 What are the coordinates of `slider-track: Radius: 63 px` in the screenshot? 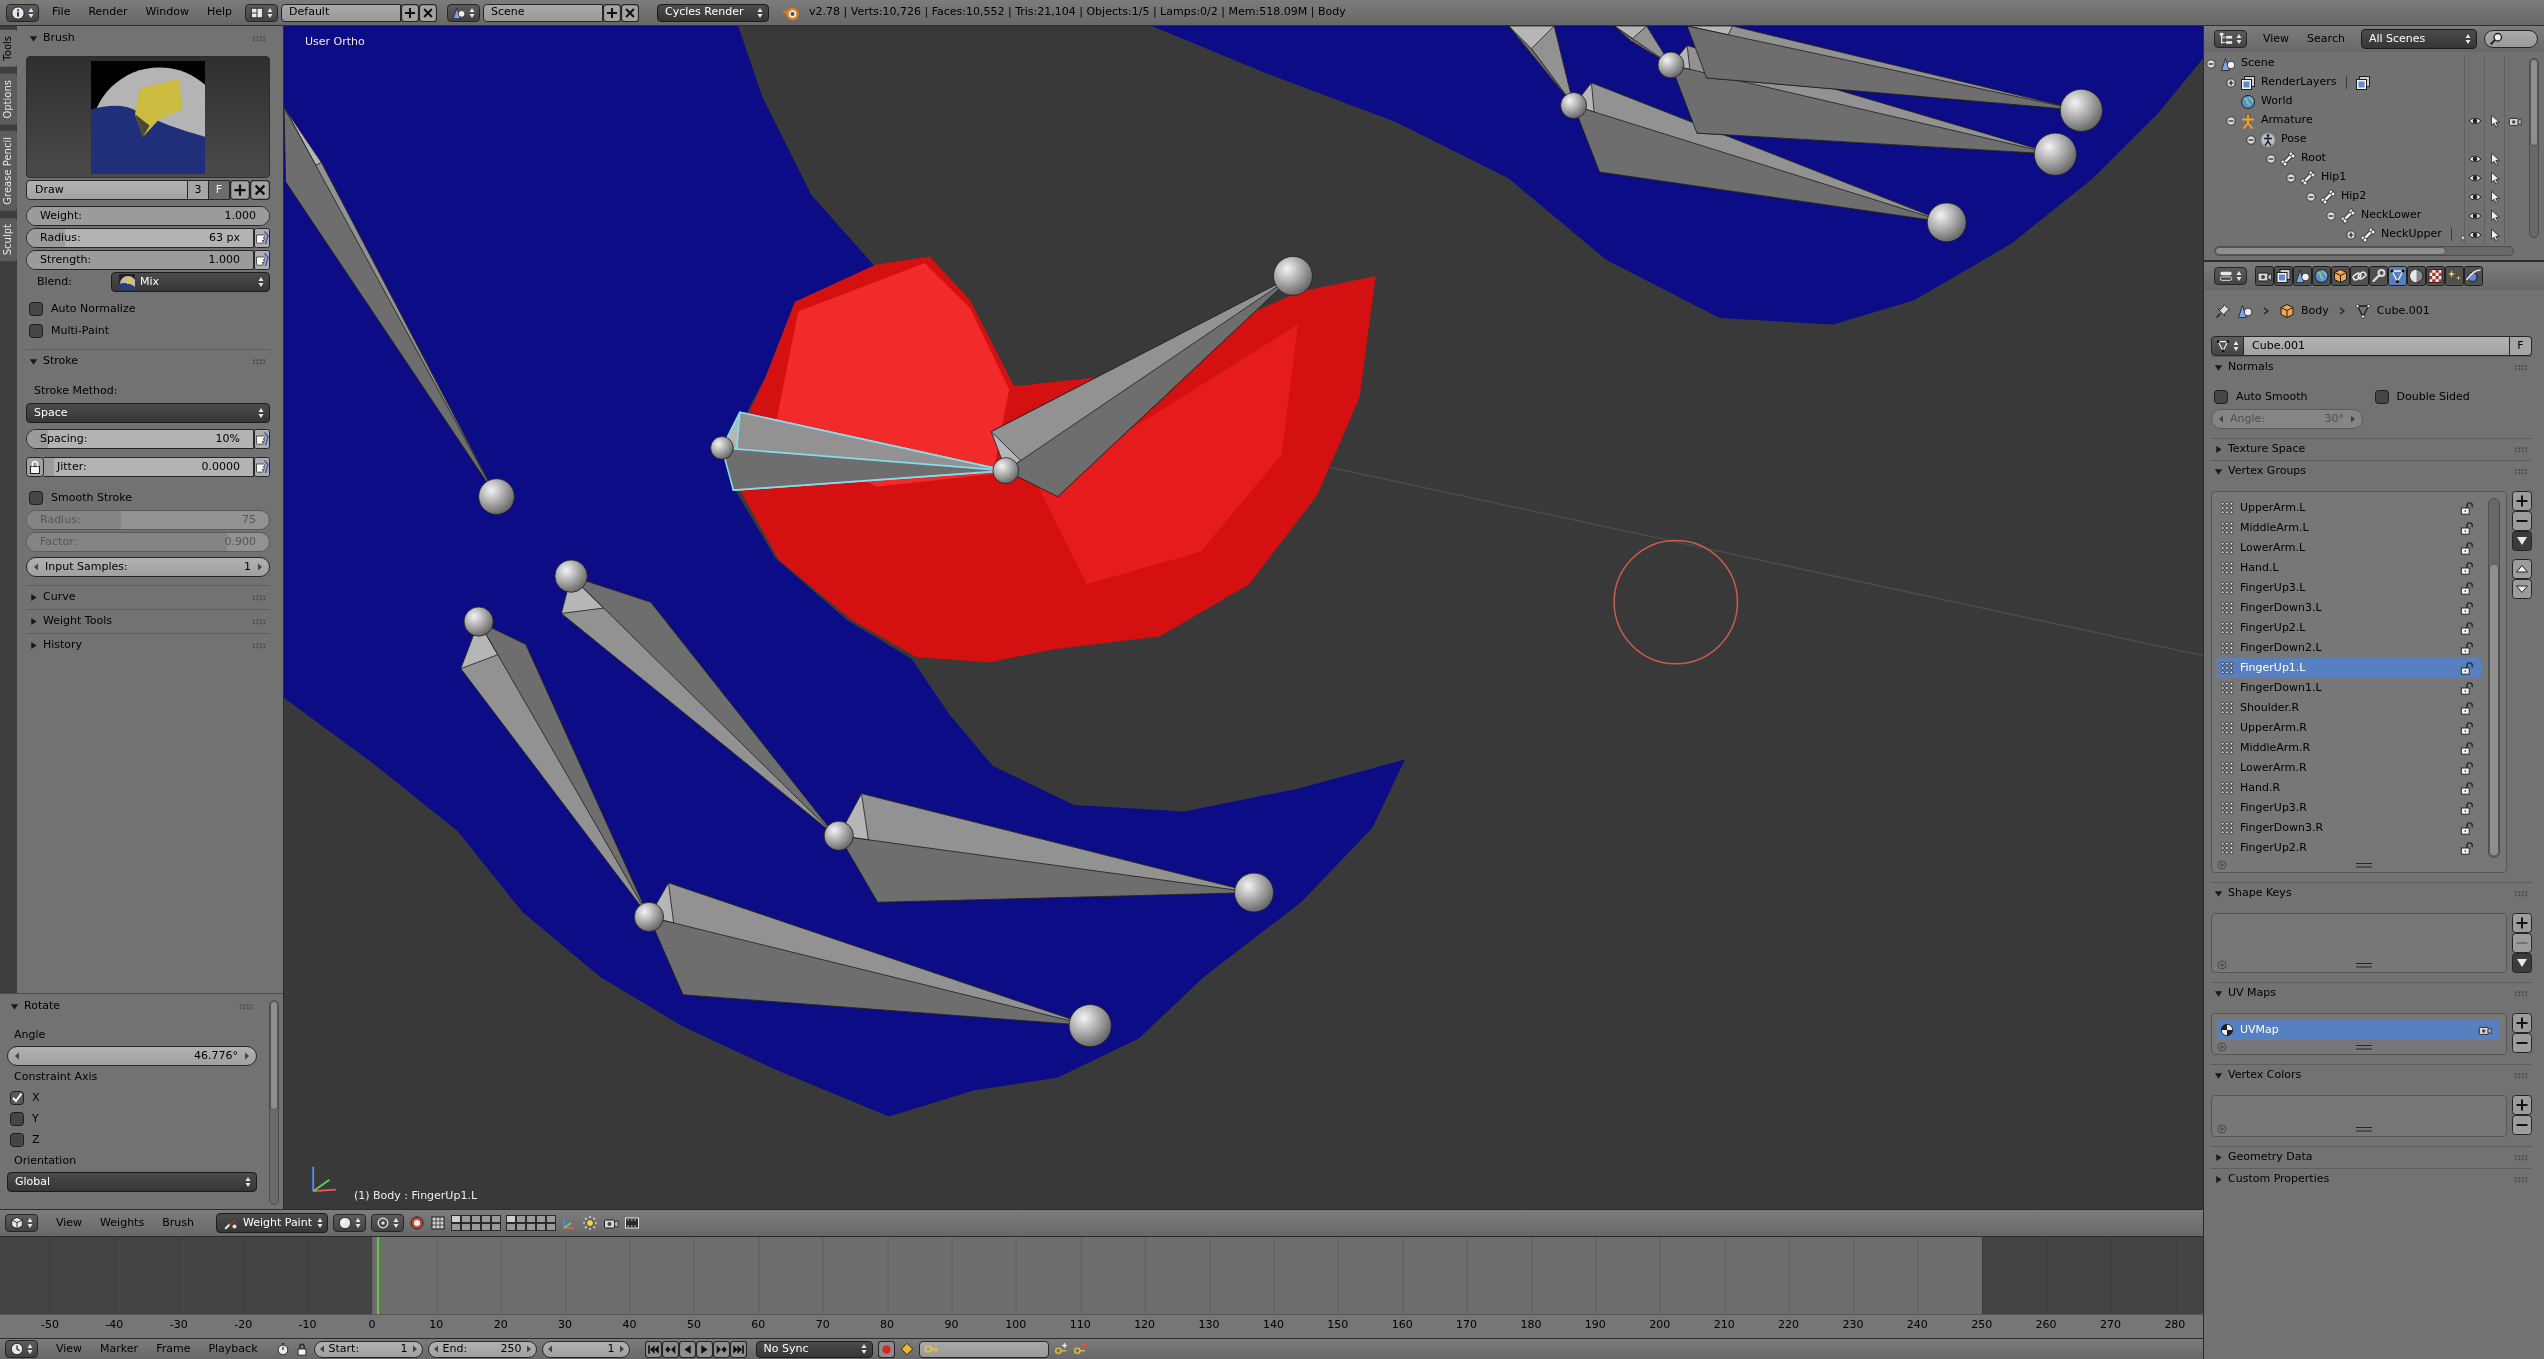 It's located at (140, 238).